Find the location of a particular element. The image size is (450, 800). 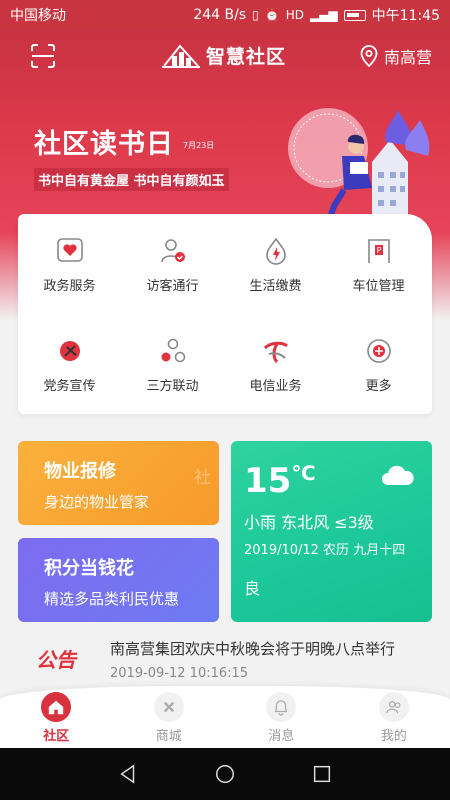

tab-profile: 我的 is located at coordinates (394, 717).